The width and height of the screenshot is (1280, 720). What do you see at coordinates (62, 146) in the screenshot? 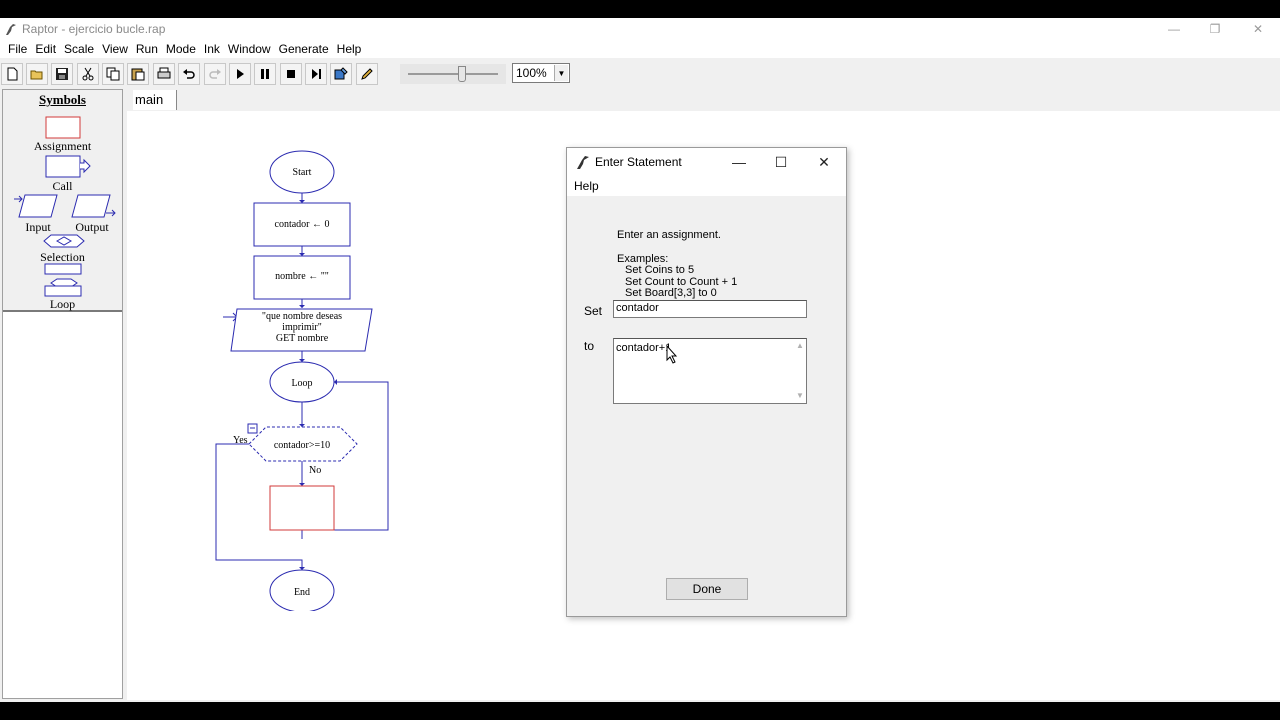
I see `symbol-label-assignment: Assignment` at bounding box center [62, 146].